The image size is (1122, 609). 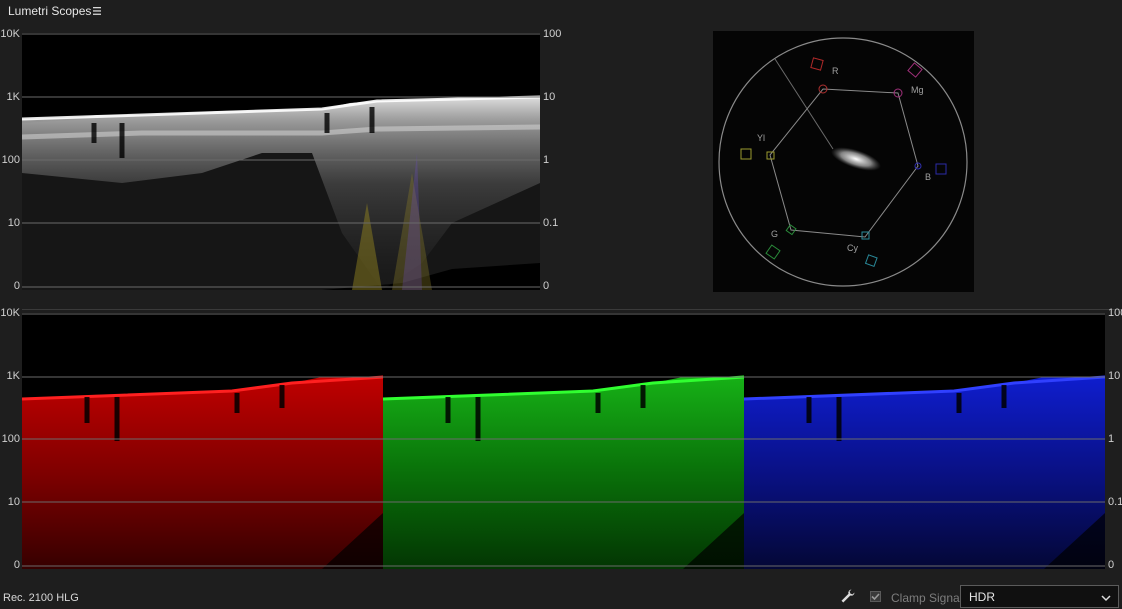 What do you see at coordinates (982, 597) in the screenshot?
I see `mode-select-value: HDR` at bounding box center [982, 597].